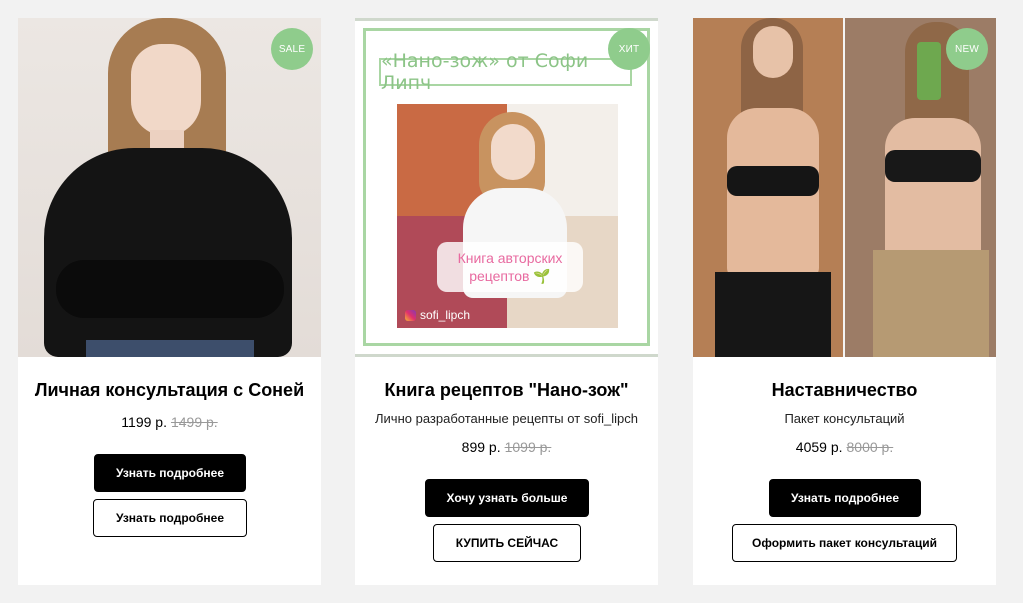 The width and height of the screenshot is (1023, 603). What do you see at coordinates (505, 72) in the screenshot?
I see `cover-banner: «Нано-зож» от Софи Липч` at bounding box center [505, 72].